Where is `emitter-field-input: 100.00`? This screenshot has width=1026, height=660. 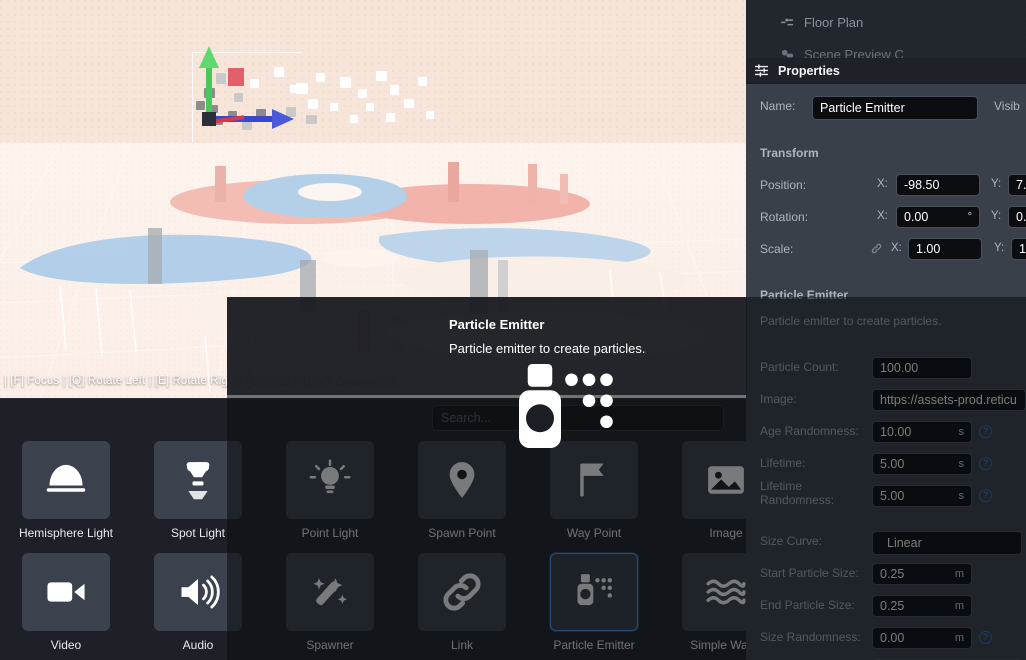 emitter-field-input: 100.00 is located at coordinates (922, 368).